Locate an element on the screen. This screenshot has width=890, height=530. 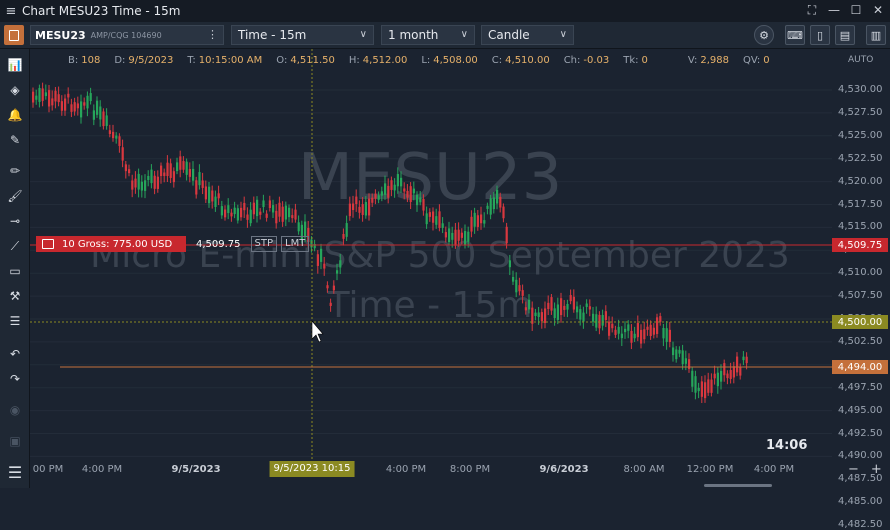
more-options-icon: ⋮ is located at coordinates (212, 34).